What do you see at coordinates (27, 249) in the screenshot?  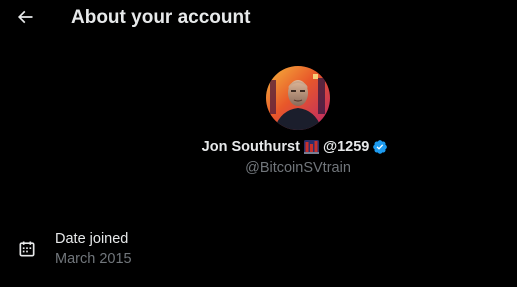 I see `calendar-icon` at bounding box center [27, 249].